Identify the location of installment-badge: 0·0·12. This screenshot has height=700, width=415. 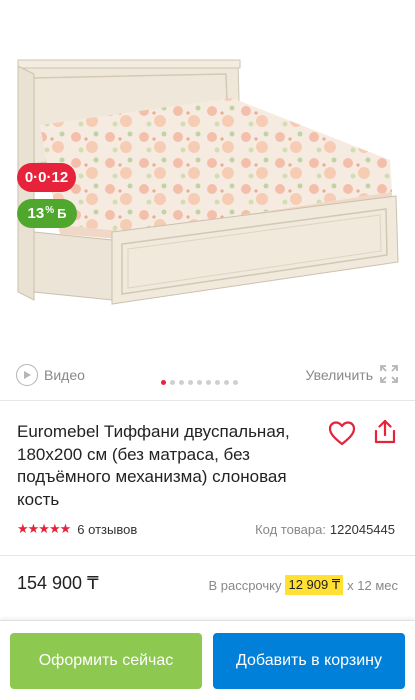
(46, 177).